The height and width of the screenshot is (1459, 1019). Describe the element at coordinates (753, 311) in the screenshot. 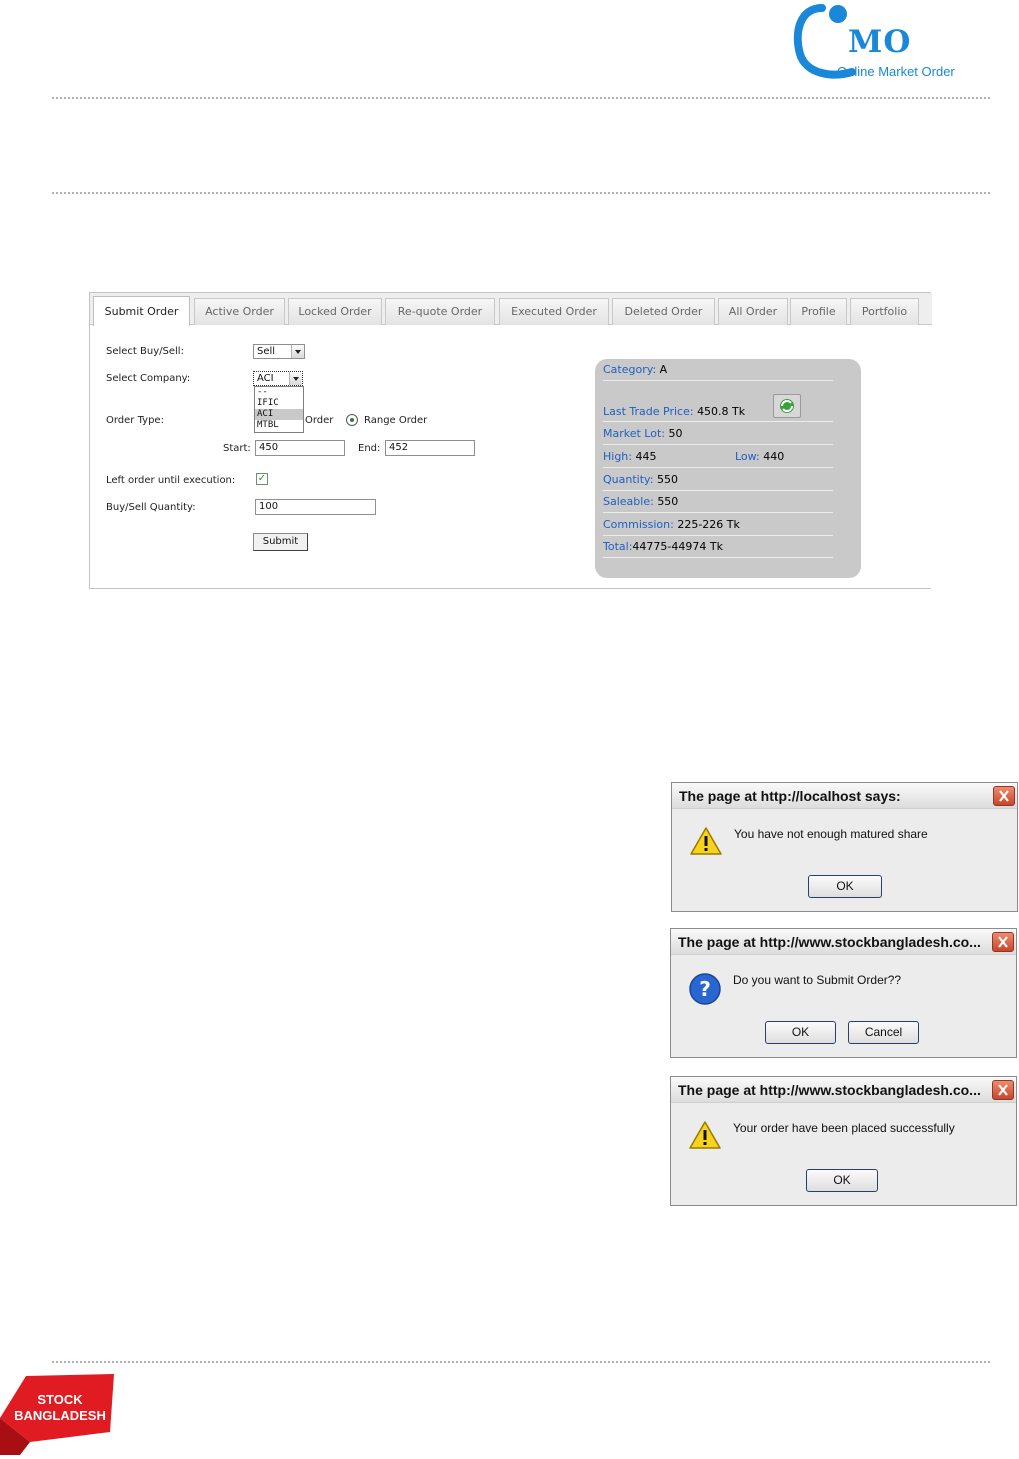

I see `tab-all-order: All Order` at that location.